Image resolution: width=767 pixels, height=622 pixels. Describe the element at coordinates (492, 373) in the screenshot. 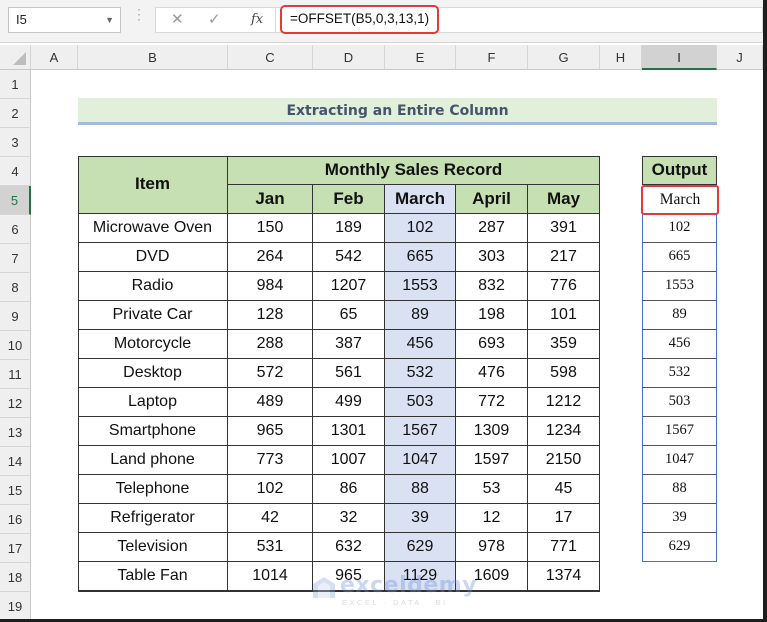

I see `value-cell: 476` at that location.